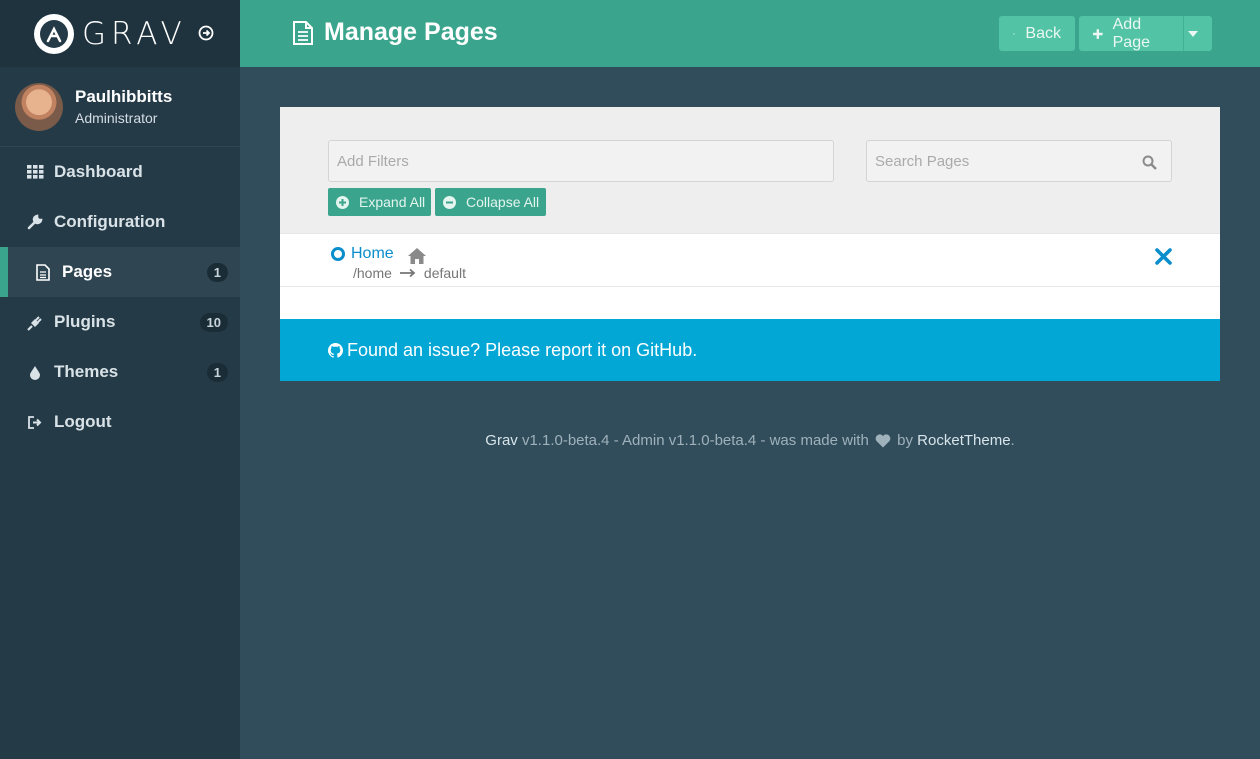 This screenshot has width=1260, height=759. What do you see at coordinates (124, 96) in the screenshot?
I see `user-name: Paulhibbitts` at bounding box center [124, 96].